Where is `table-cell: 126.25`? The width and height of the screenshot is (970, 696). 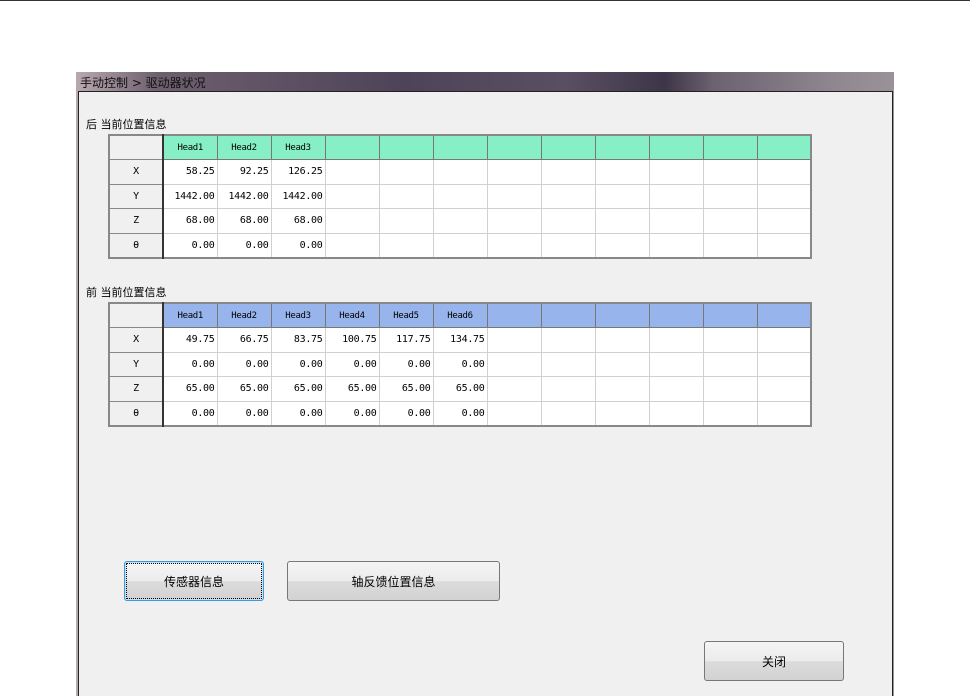 table-cell: 126.25 is located at coordinates (298, 172).